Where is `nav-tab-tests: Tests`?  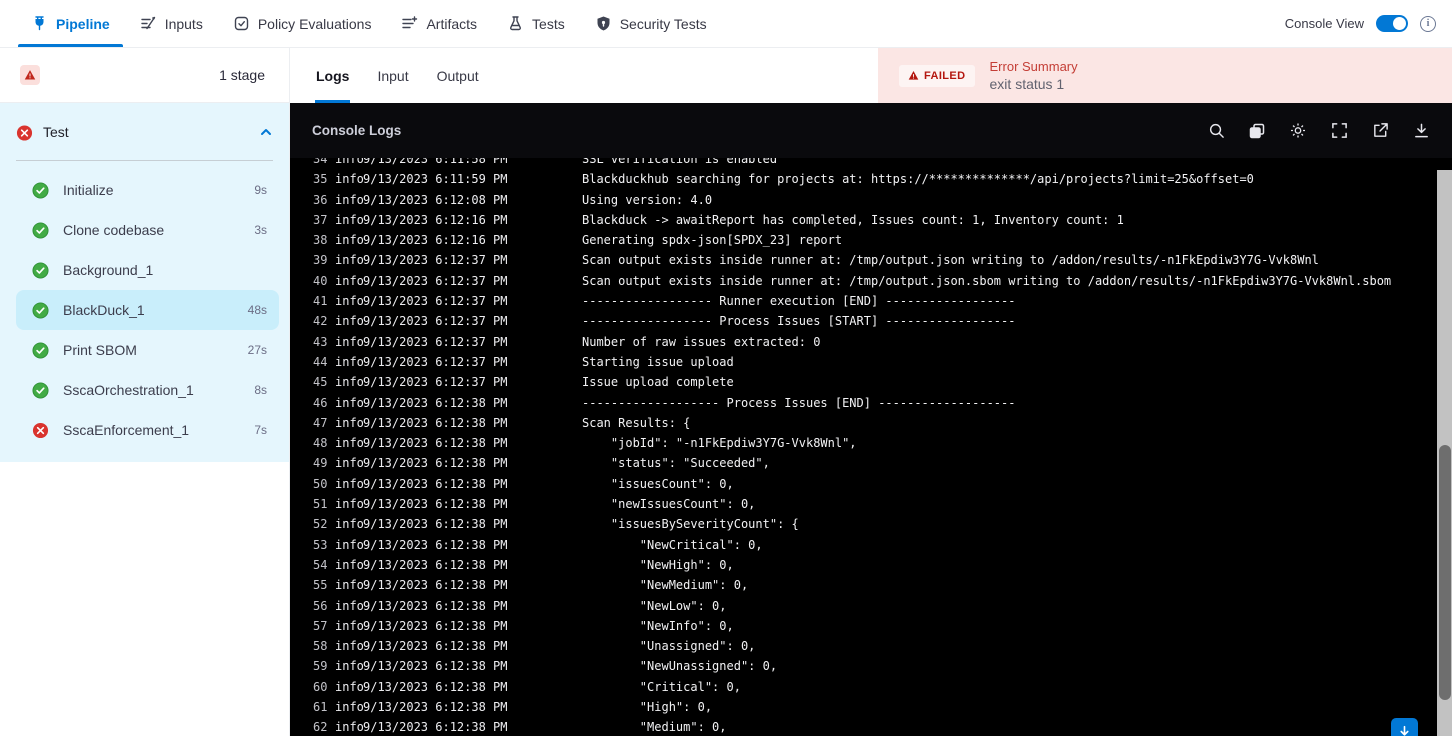
nav-tab-tests: Tests is located at coordinates (536, 23).